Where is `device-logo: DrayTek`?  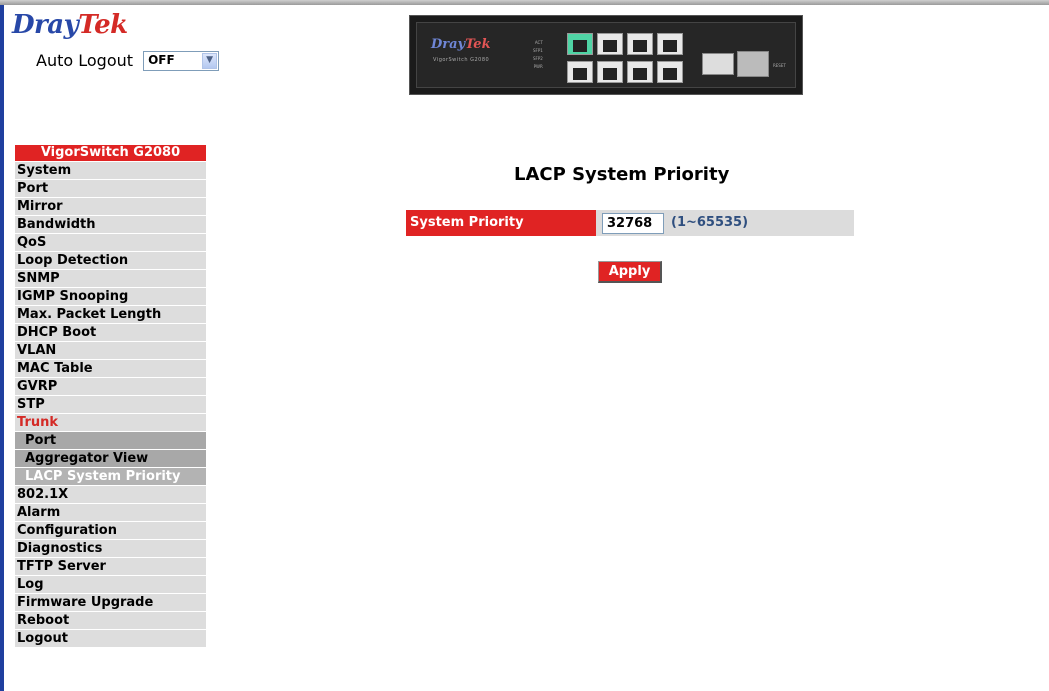 device-logo: DrayTek is located at coordinates (461, 44).